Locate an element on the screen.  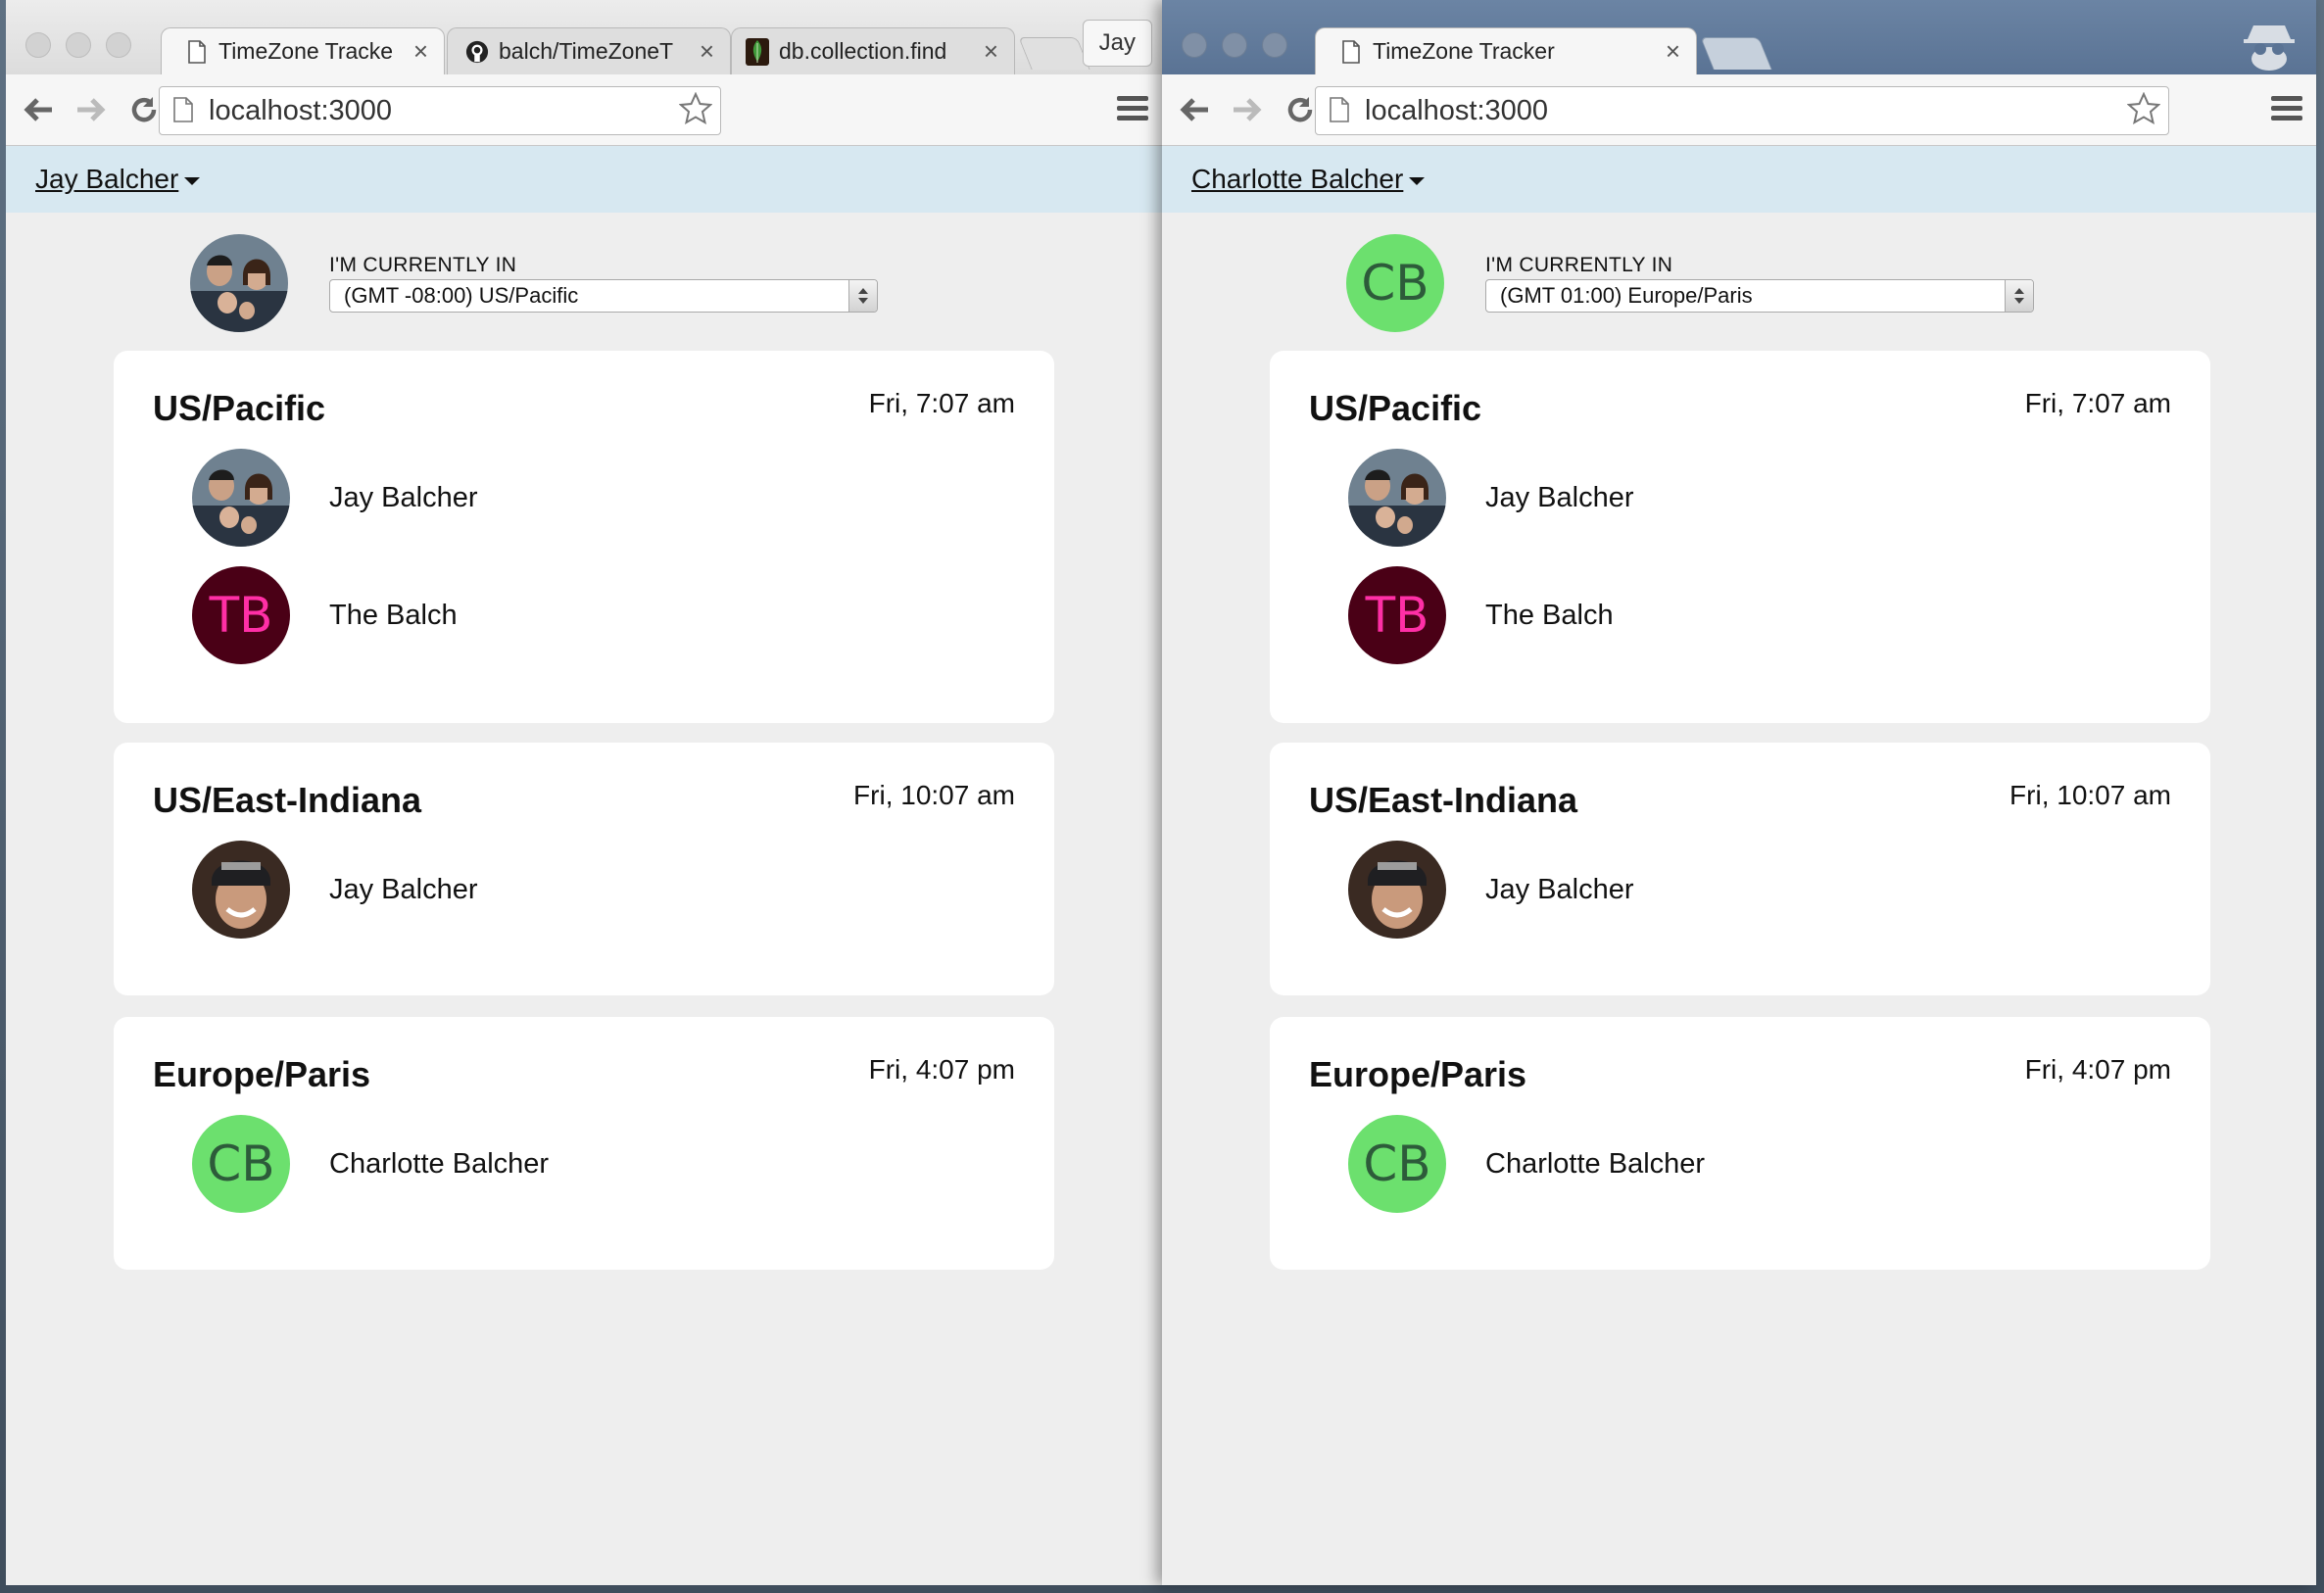
user-menu-label: Jay Balcher is located at coordinates (107, 179).